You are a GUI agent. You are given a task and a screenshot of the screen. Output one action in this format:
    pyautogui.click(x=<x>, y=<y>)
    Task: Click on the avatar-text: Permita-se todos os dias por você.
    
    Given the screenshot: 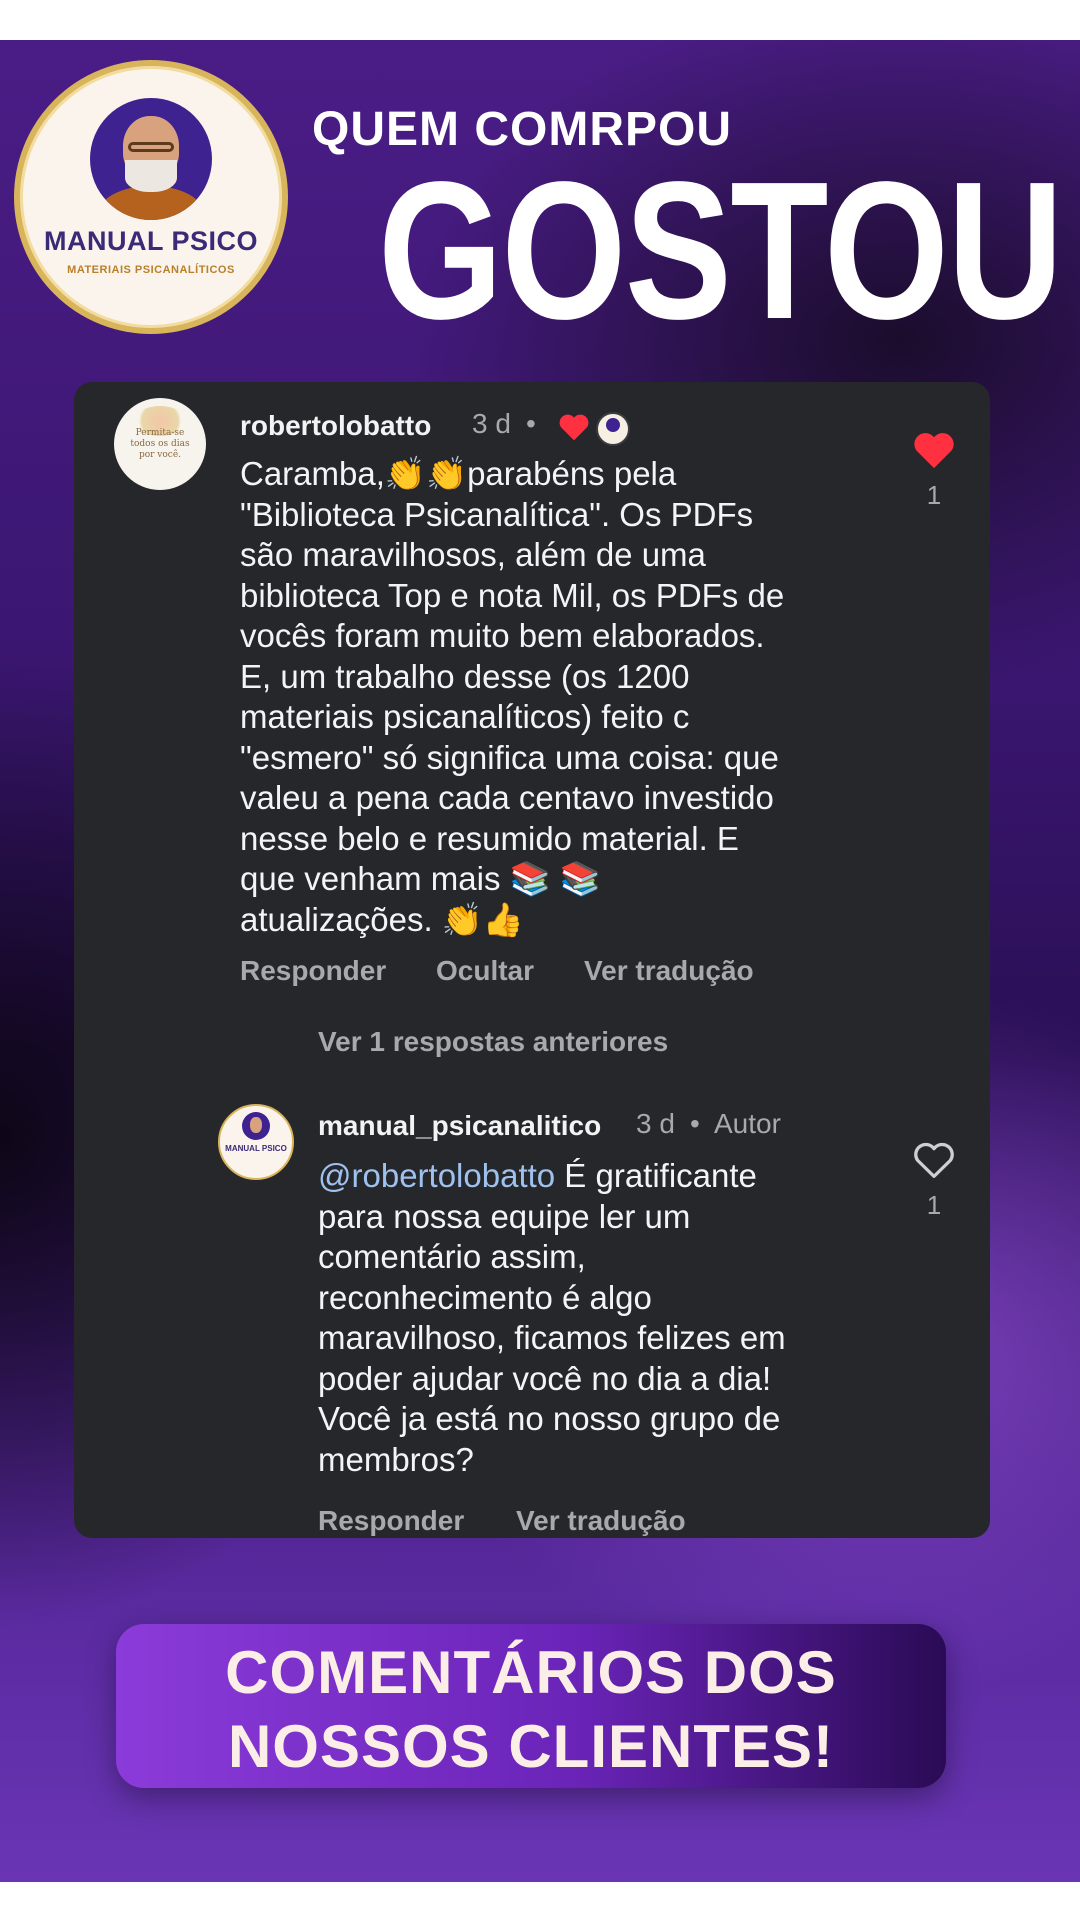 What is the action you would take?
    pyautogui.click(x=160, y=444)
    